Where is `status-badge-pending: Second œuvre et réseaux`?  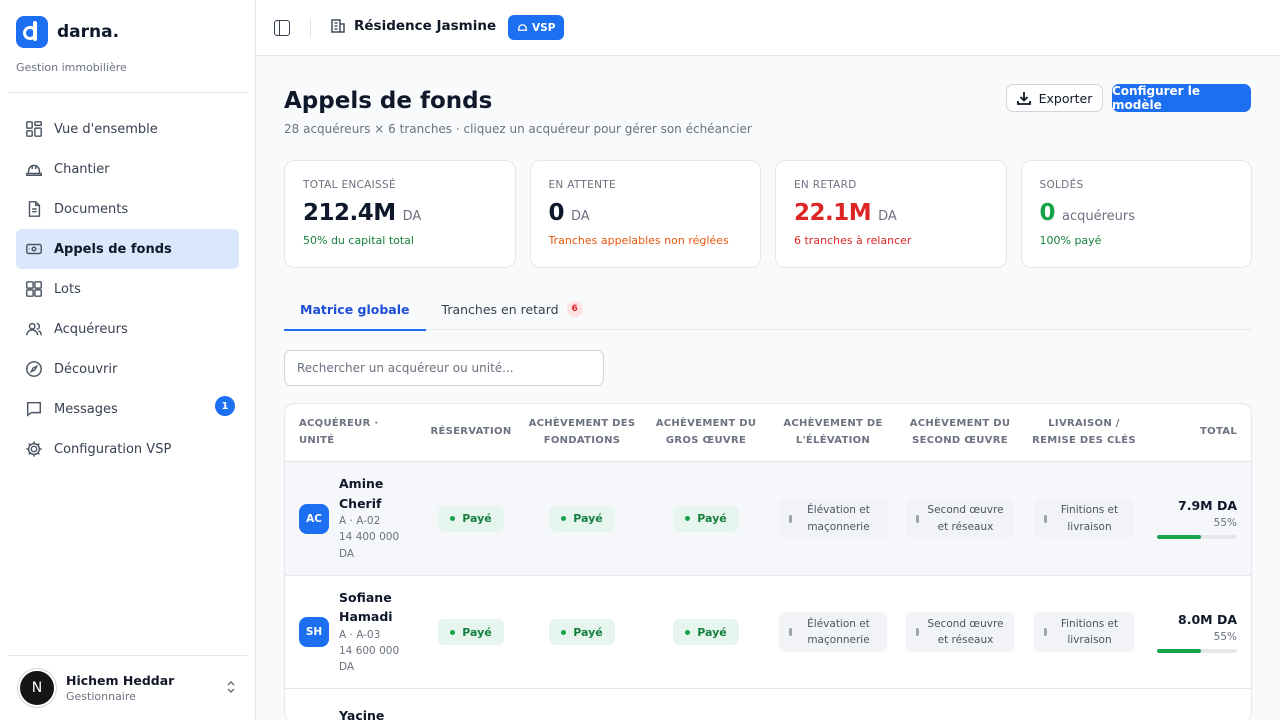
status-badge-pending: Second œuvre et réseaux is located at coordinates (960, 632).